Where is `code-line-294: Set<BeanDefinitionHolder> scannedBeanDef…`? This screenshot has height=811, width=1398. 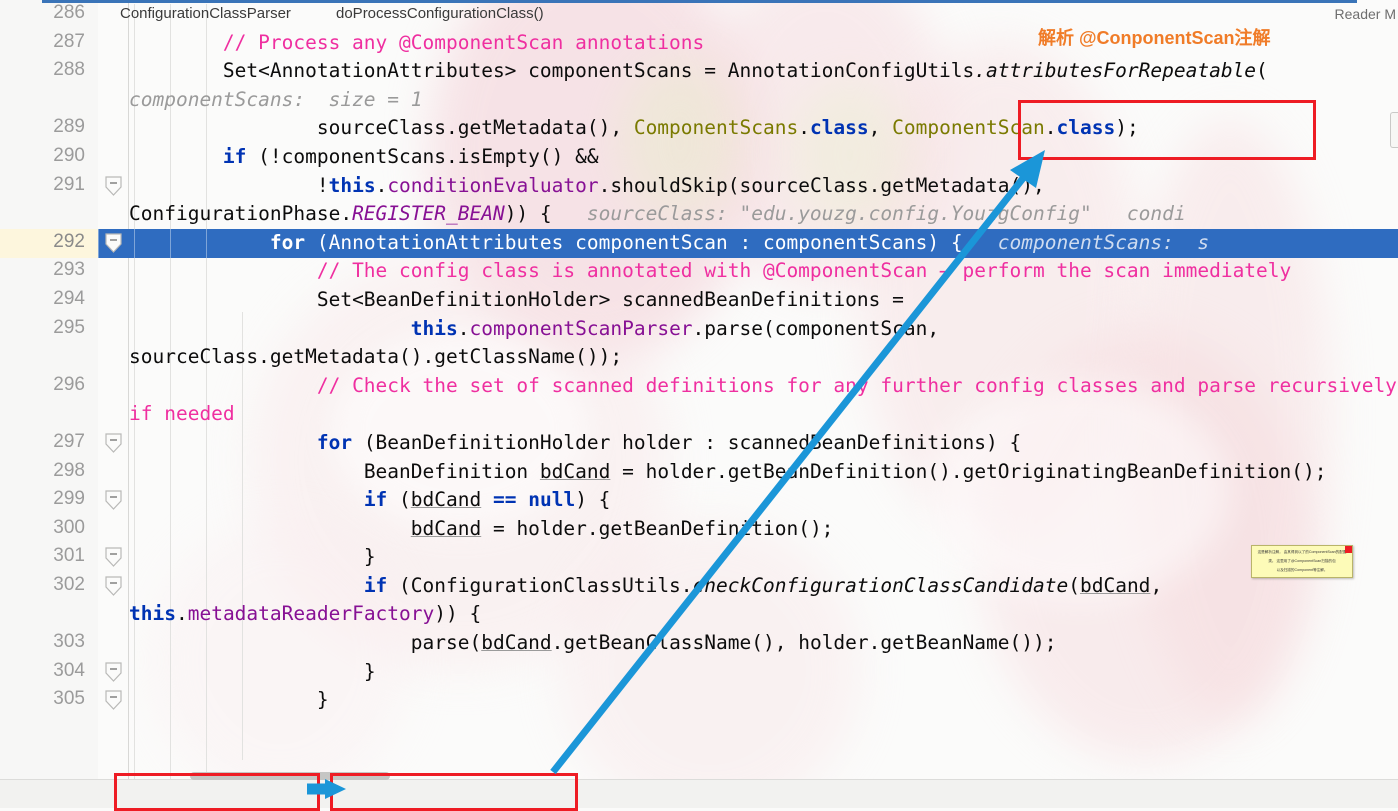 code-line-294: Set<BeanDefinitionHolder> scannedBeanDef… is located at coordinates (763, 300).